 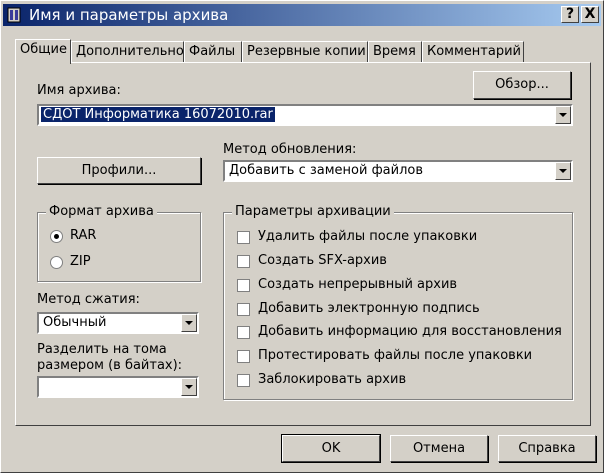 I want to click on rar-radio, so click(x=56, y=236).